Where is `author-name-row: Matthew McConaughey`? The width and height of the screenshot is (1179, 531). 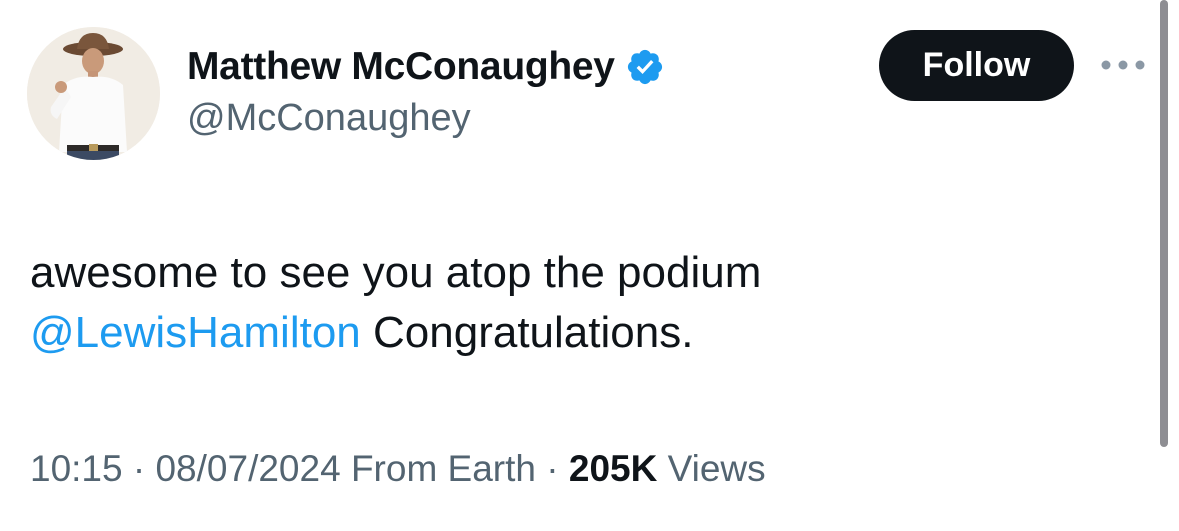
author-name-row: Matthew McConaughey is located at coordinates (426, 67).